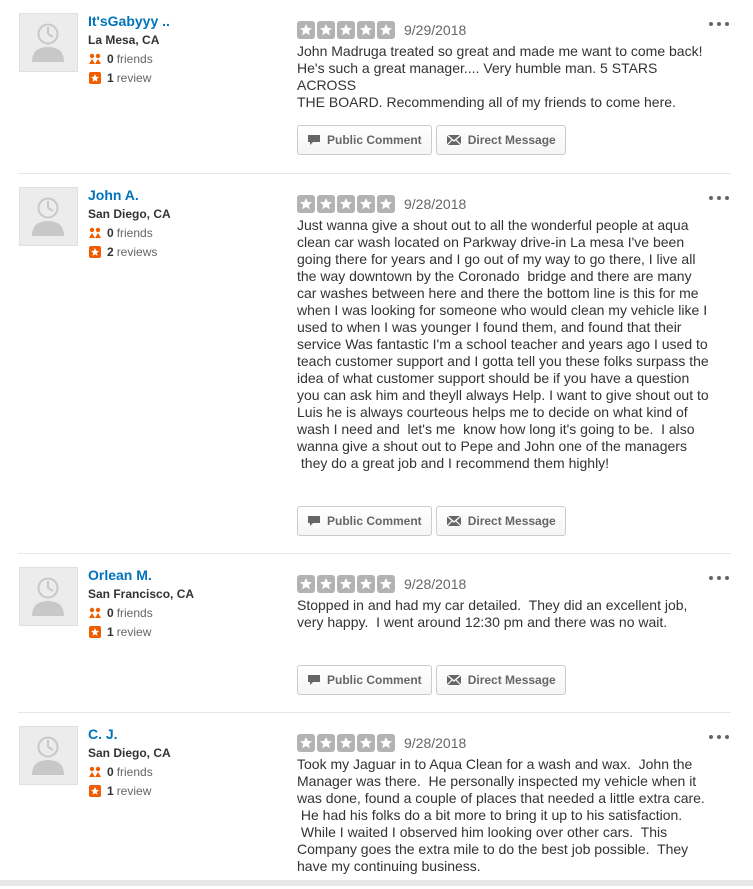 This screenshot has width=753, height=889. Describe the element at coordinates (141, 575) in the screenshot. I see `user-name-link: Orlean M.` at that location.